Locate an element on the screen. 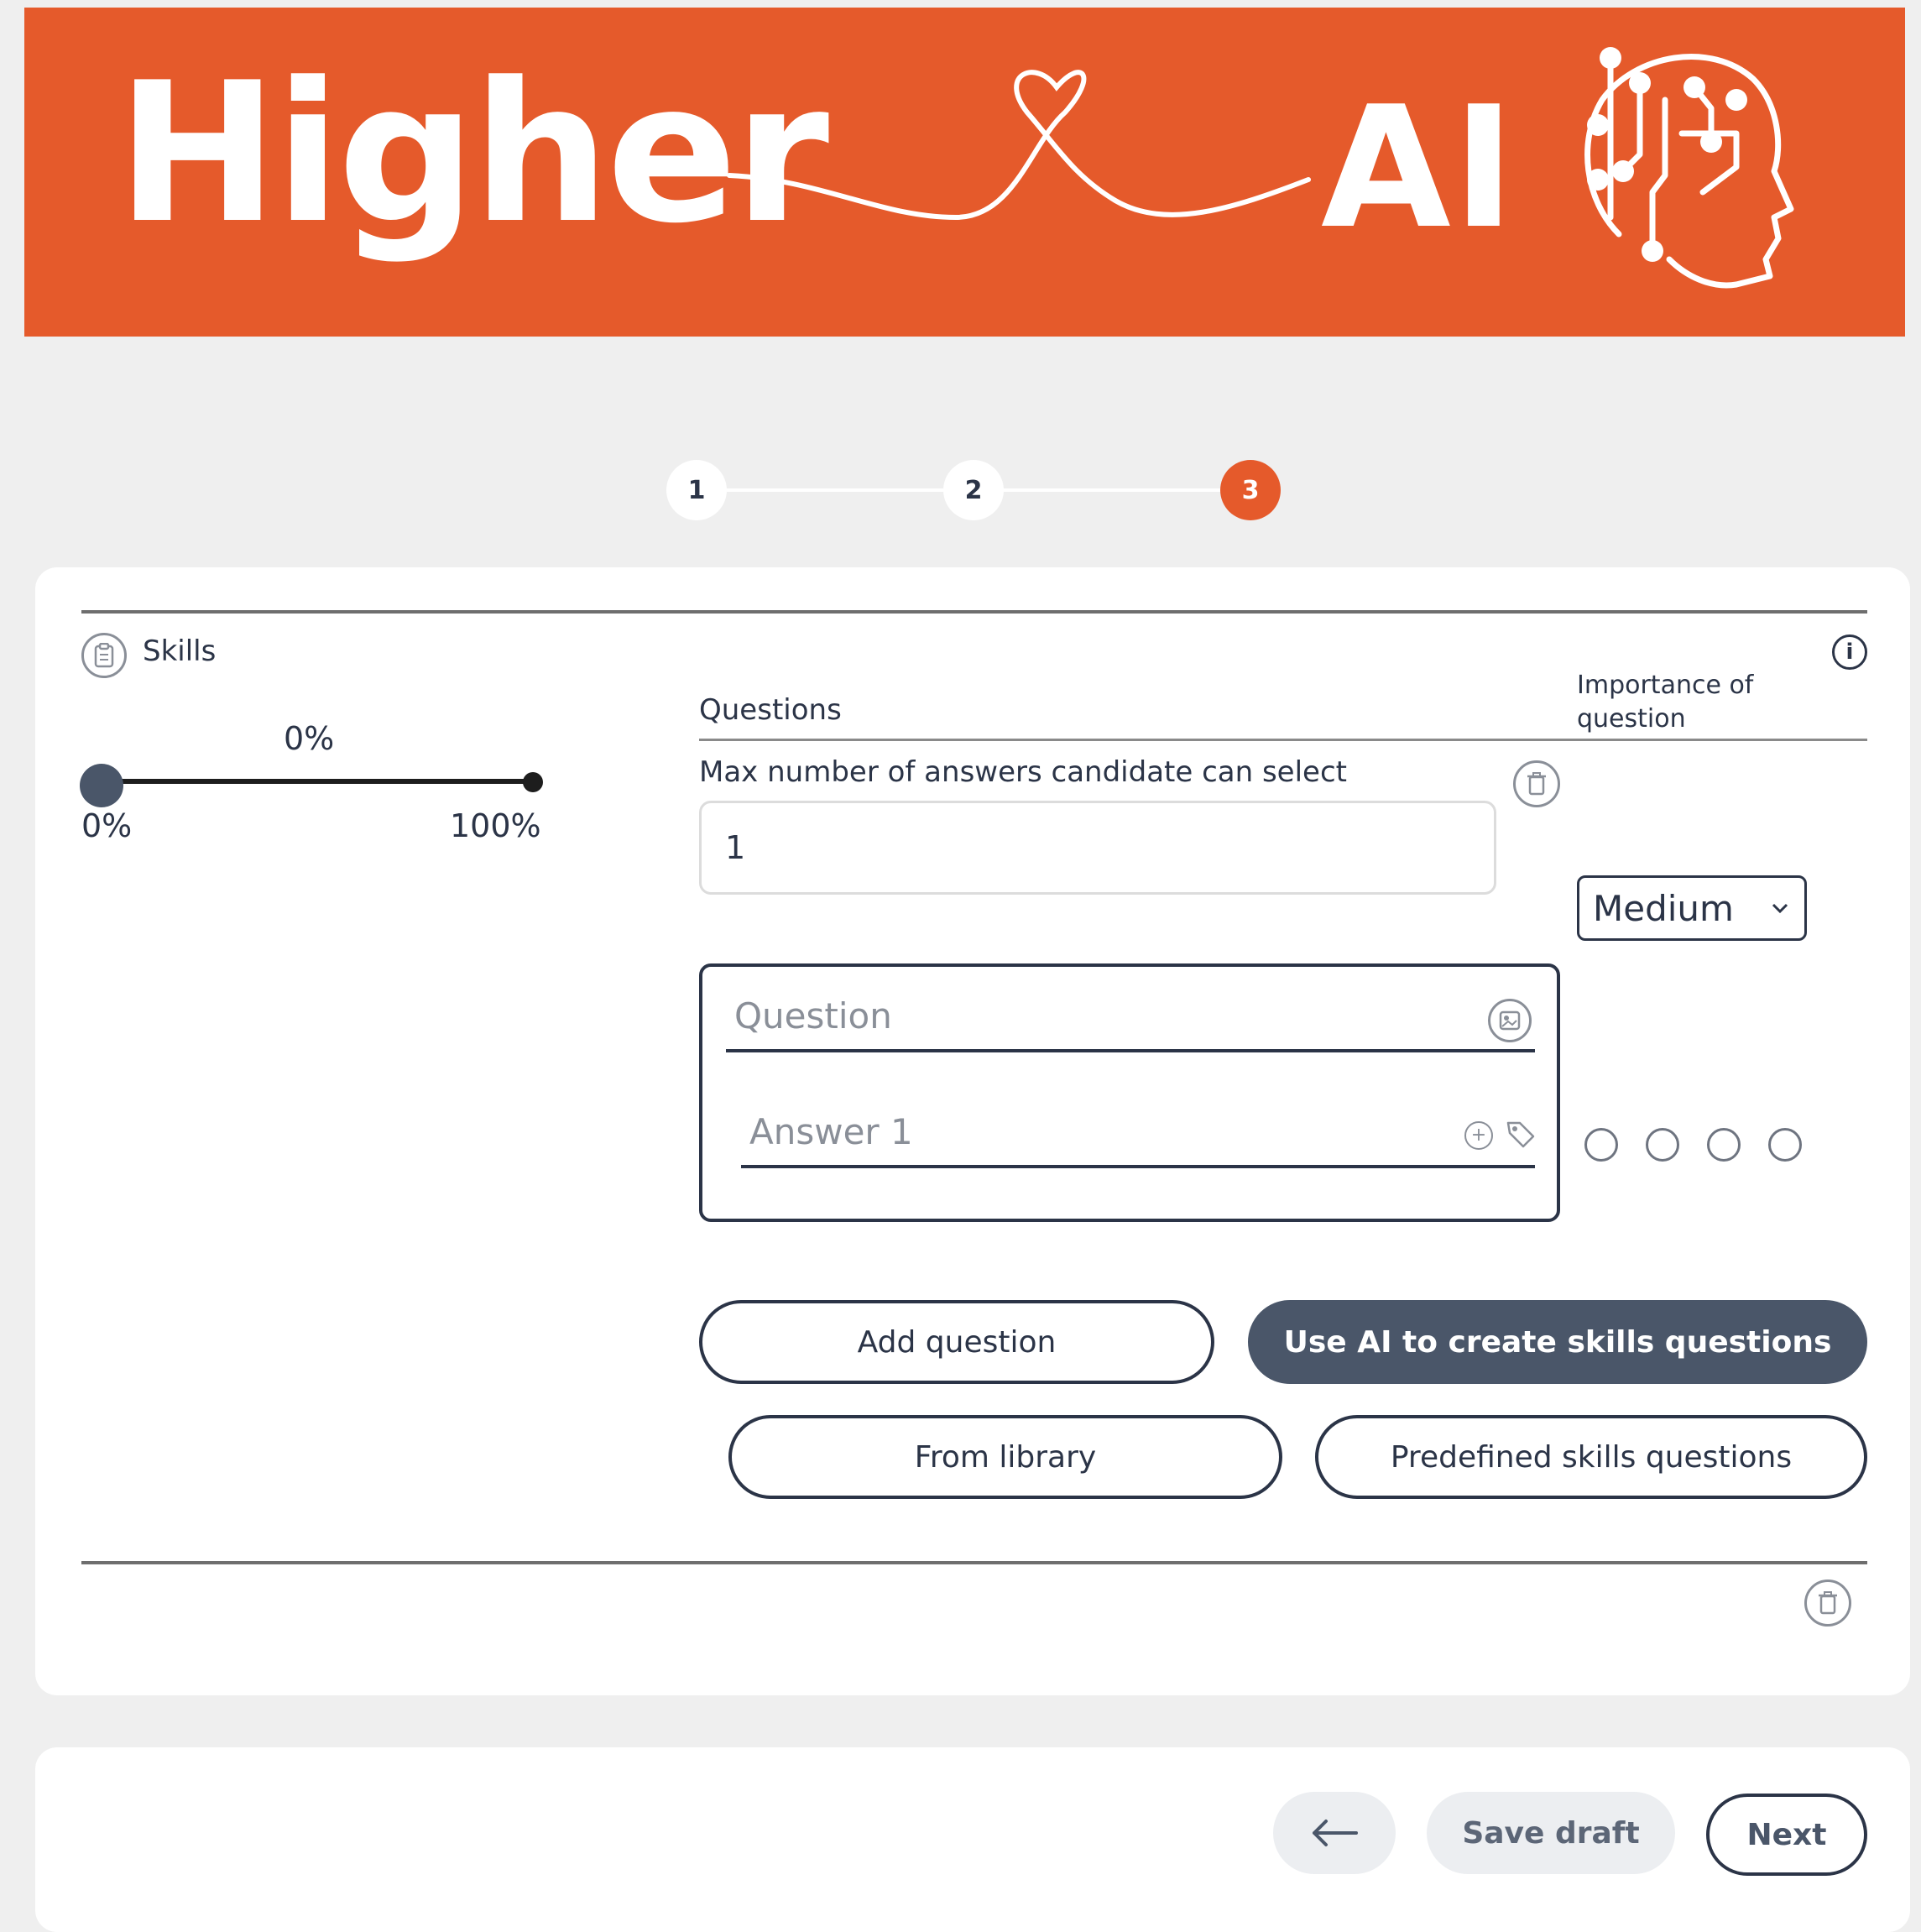 The width and height of the screenshot is (1921, 1932). questions-divider is located at coordinates (1283, 740).